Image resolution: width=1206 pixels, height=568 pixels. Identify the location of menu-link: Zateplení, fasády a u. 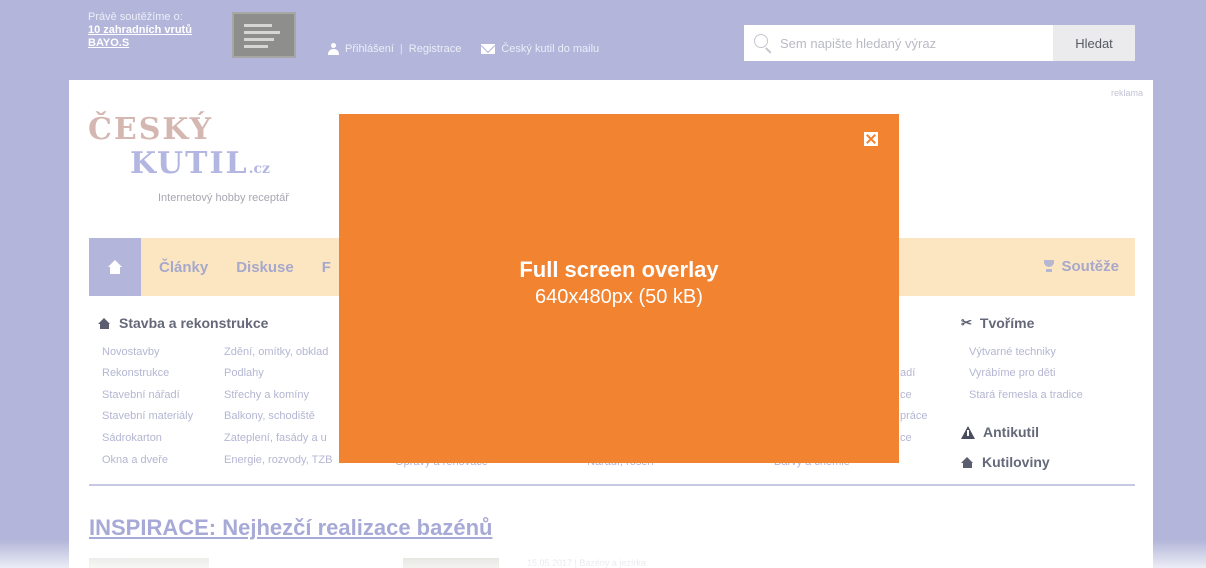
(275, 438).